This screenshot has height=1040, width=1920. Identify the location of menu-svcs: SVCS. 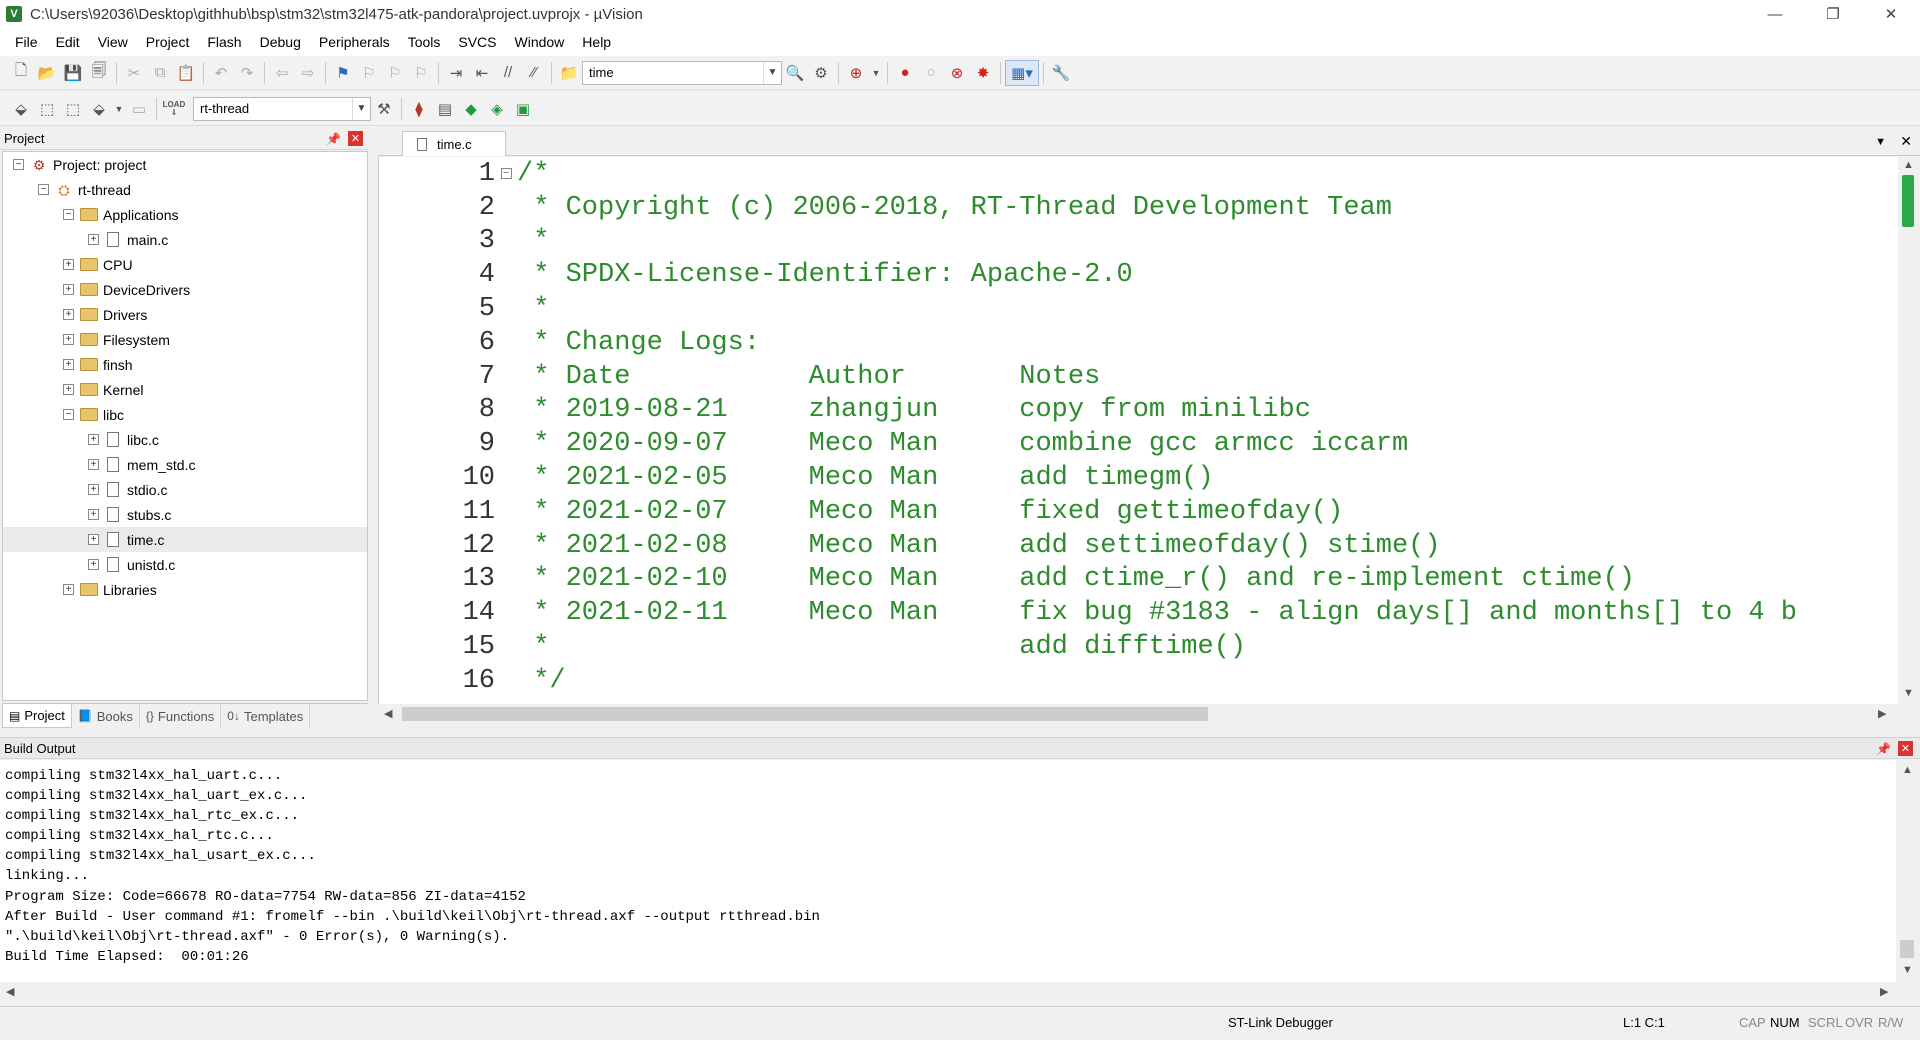
(477, 42).